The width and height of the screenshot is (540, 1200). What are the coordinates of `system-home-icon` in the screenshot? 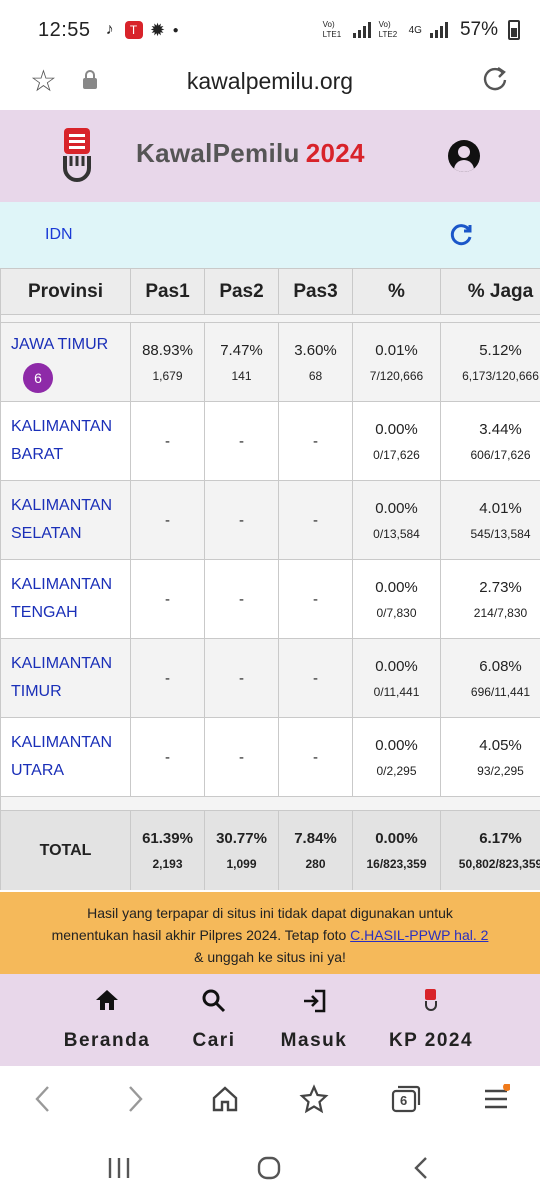 It's located at (269, 1170).